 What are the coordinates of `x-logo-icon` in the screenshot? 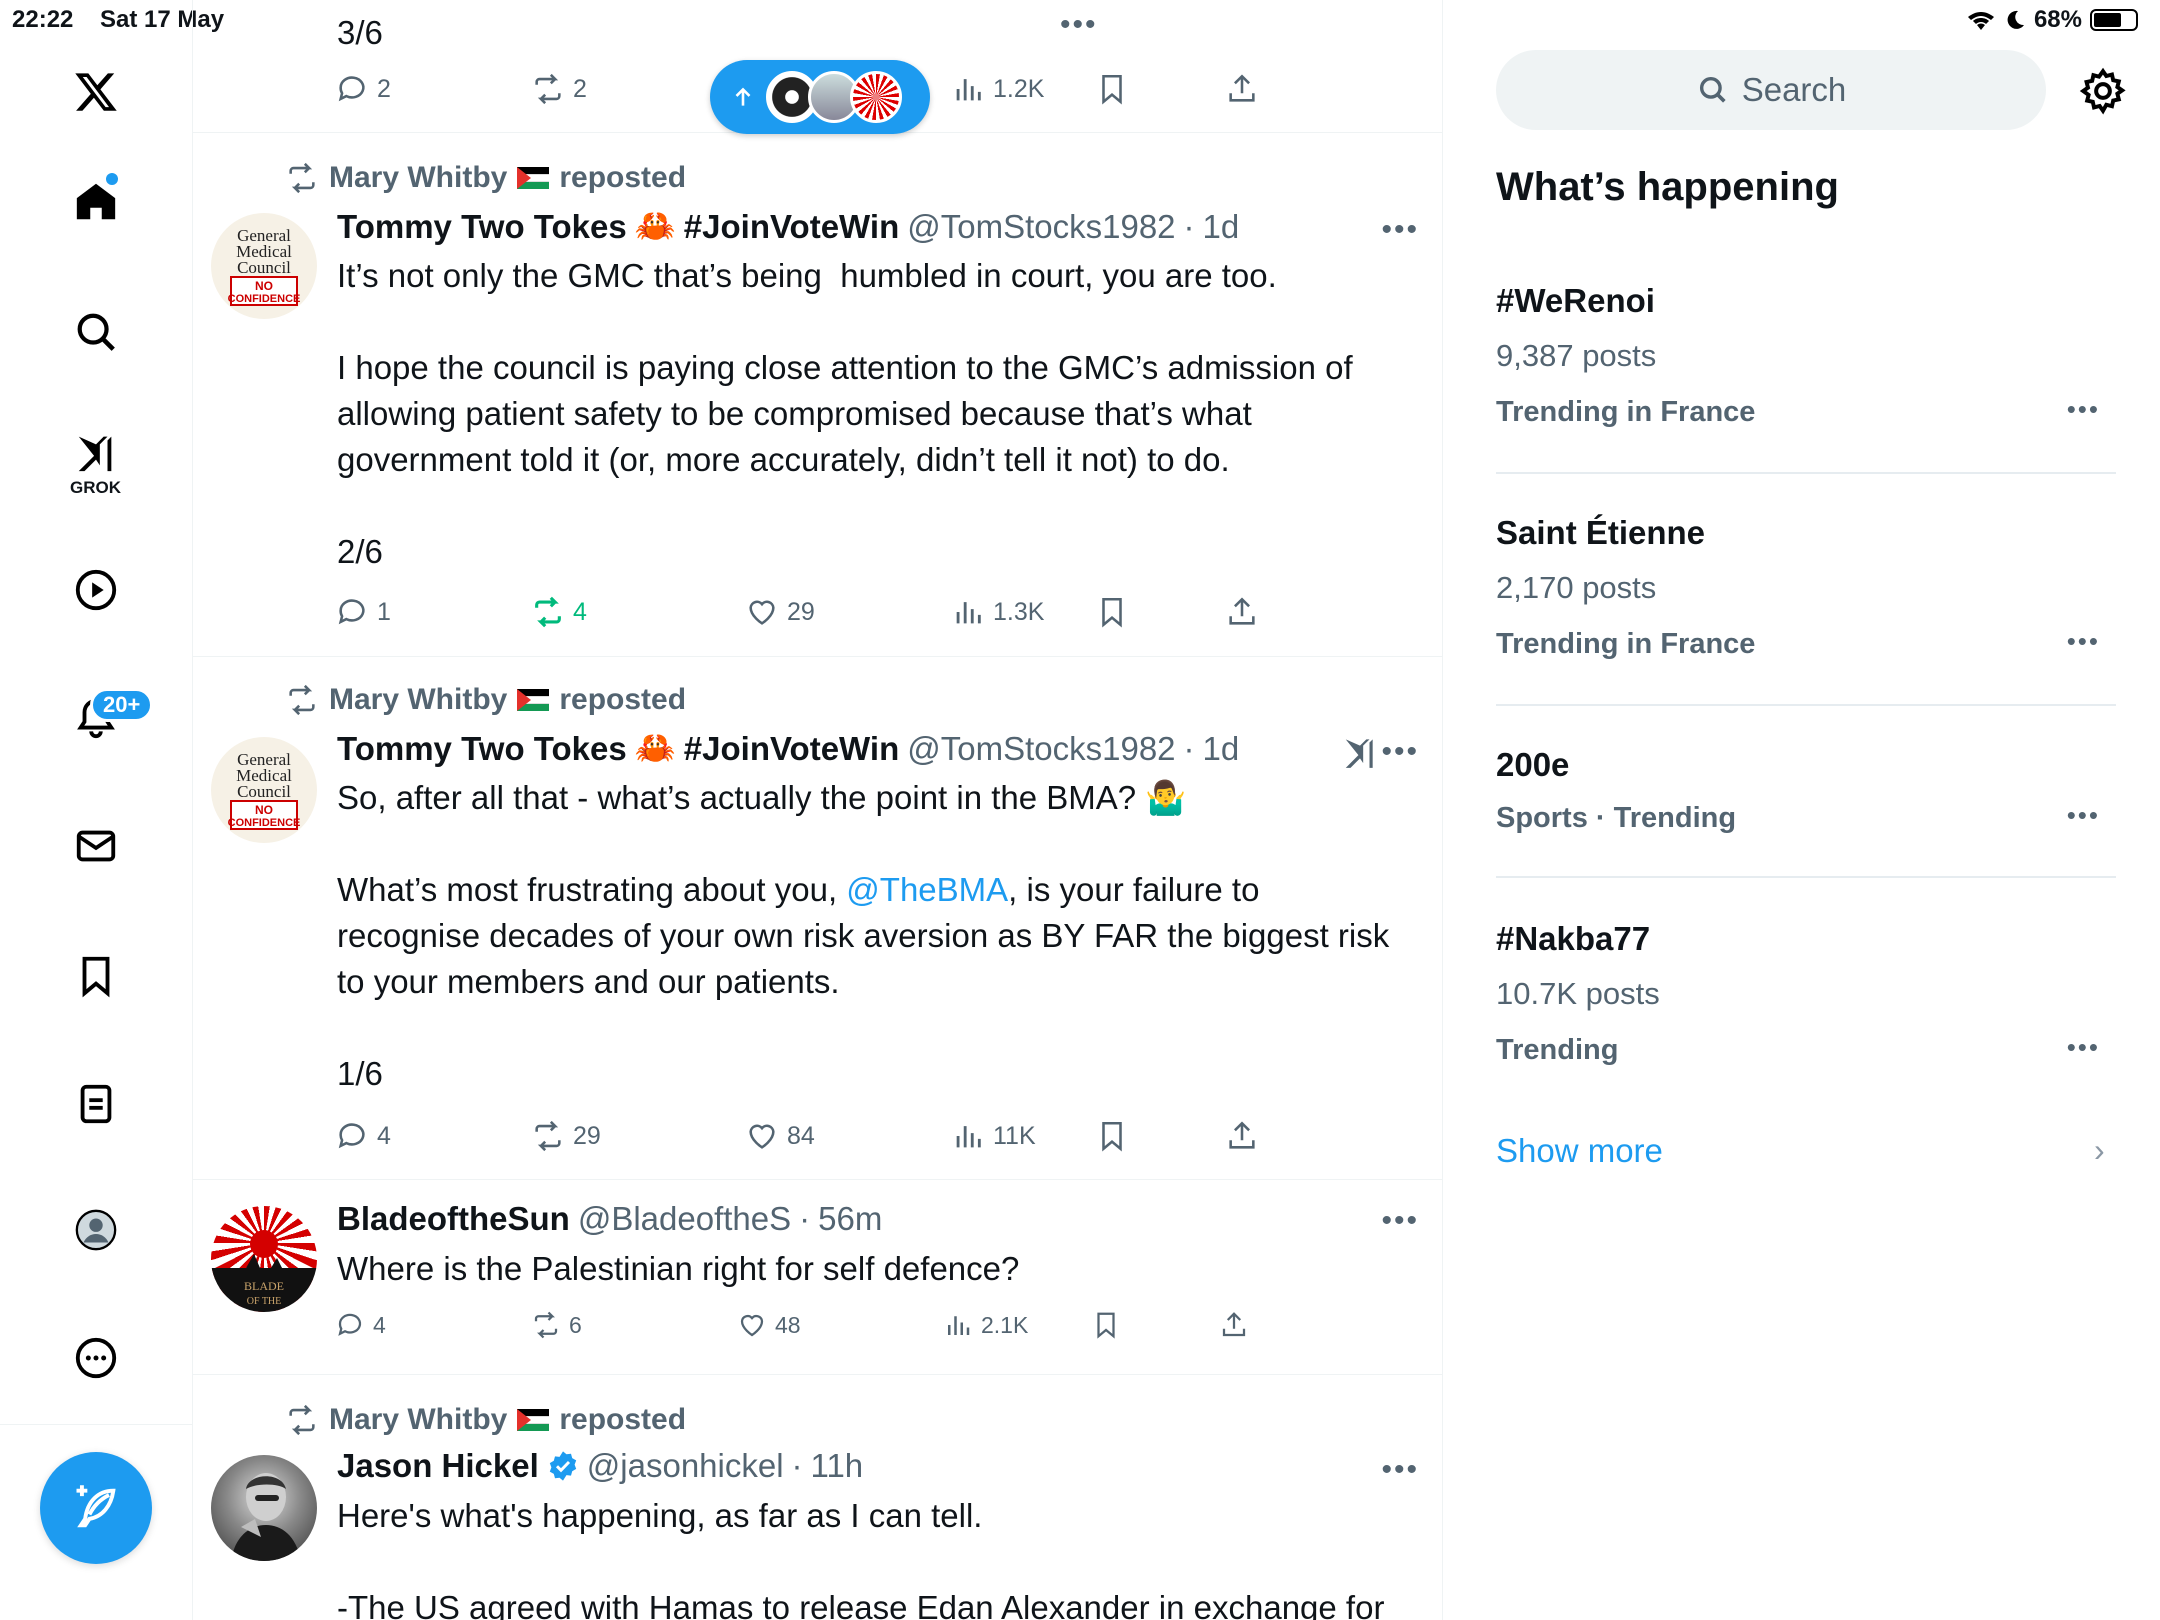 It's located at (96, 92).